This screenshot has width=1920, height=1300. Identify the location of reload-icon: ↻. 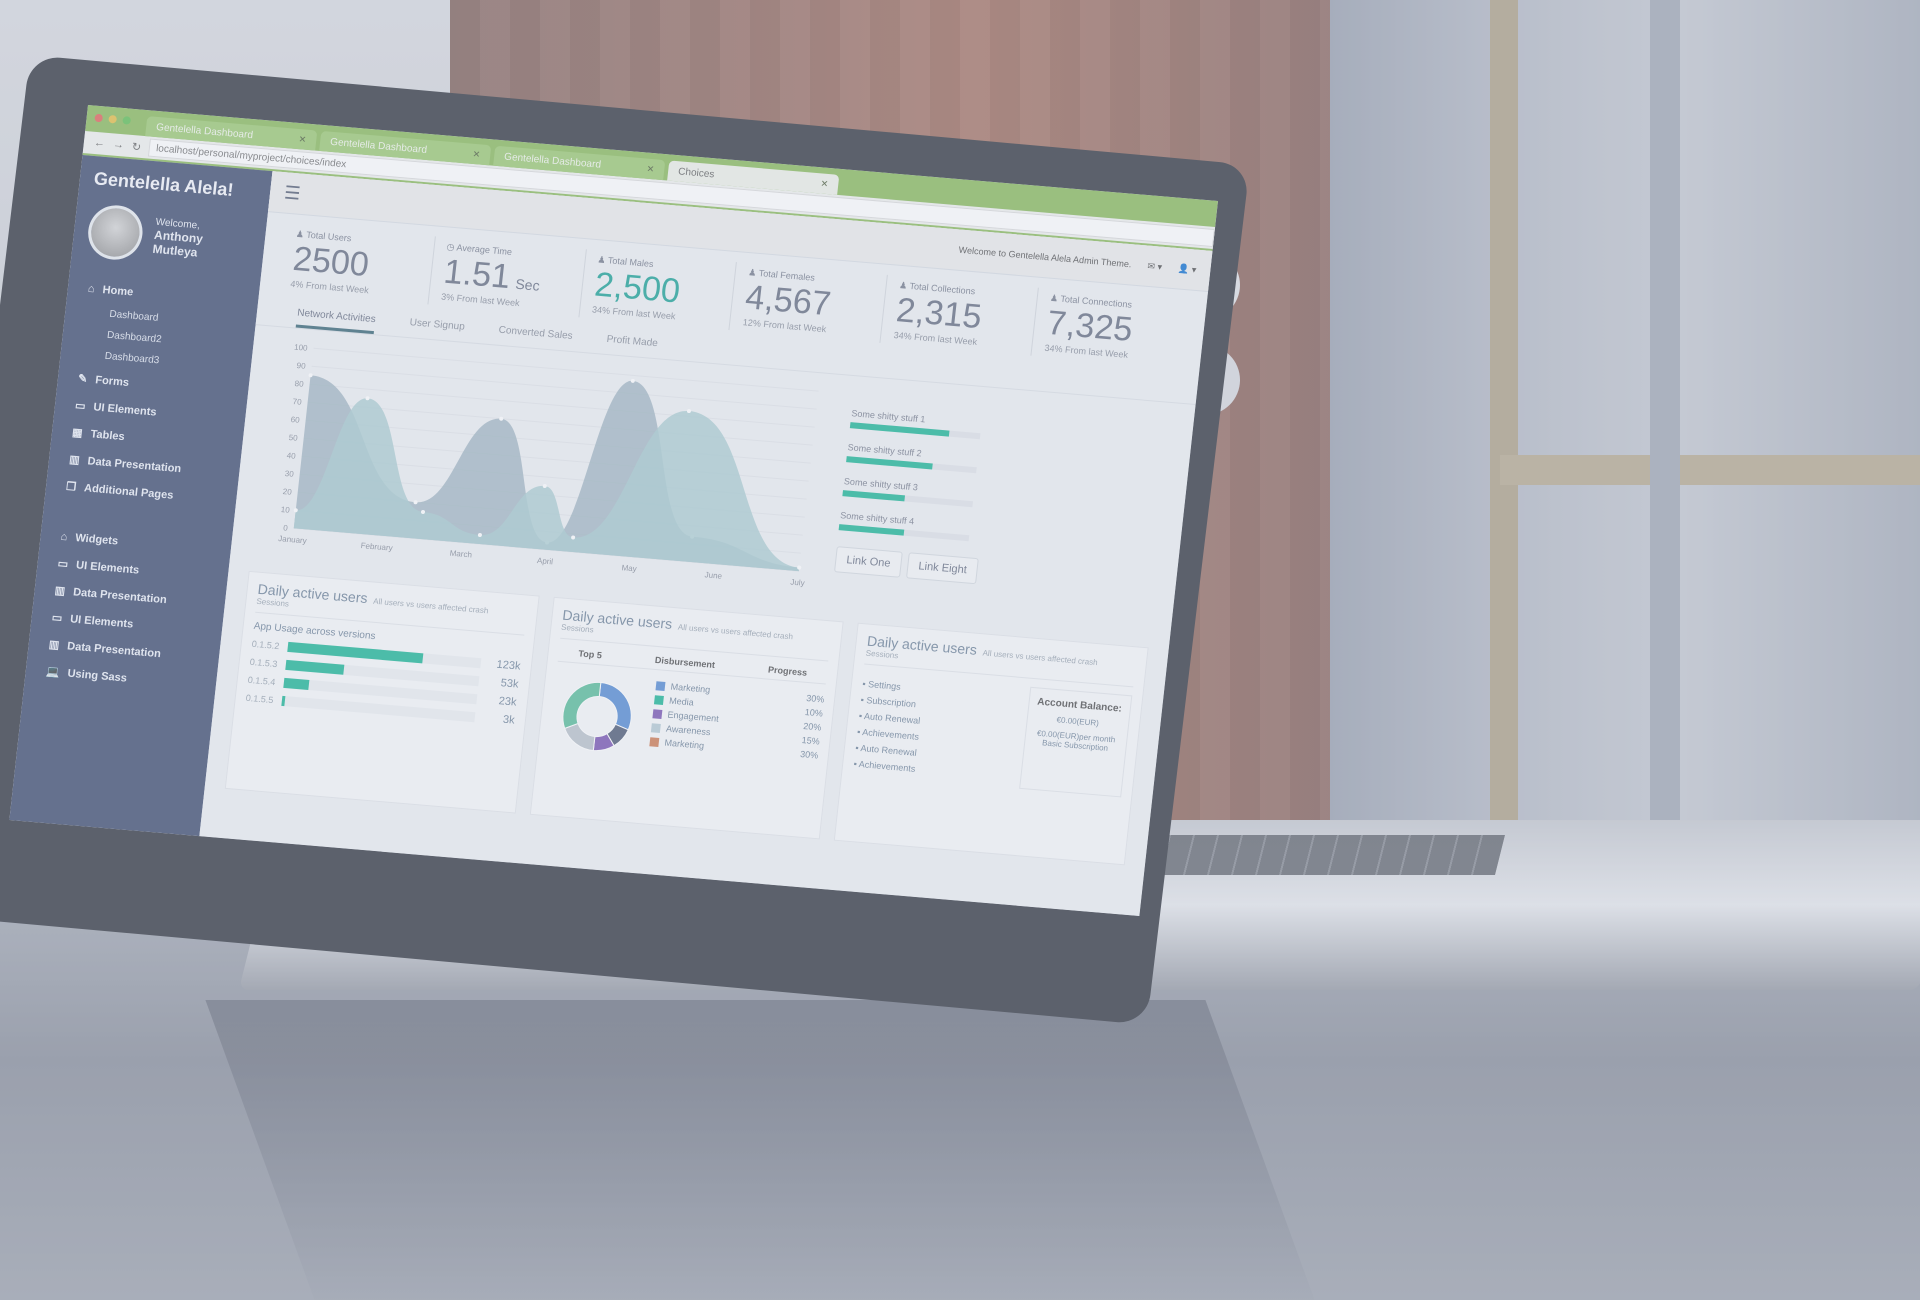
(136, 147).